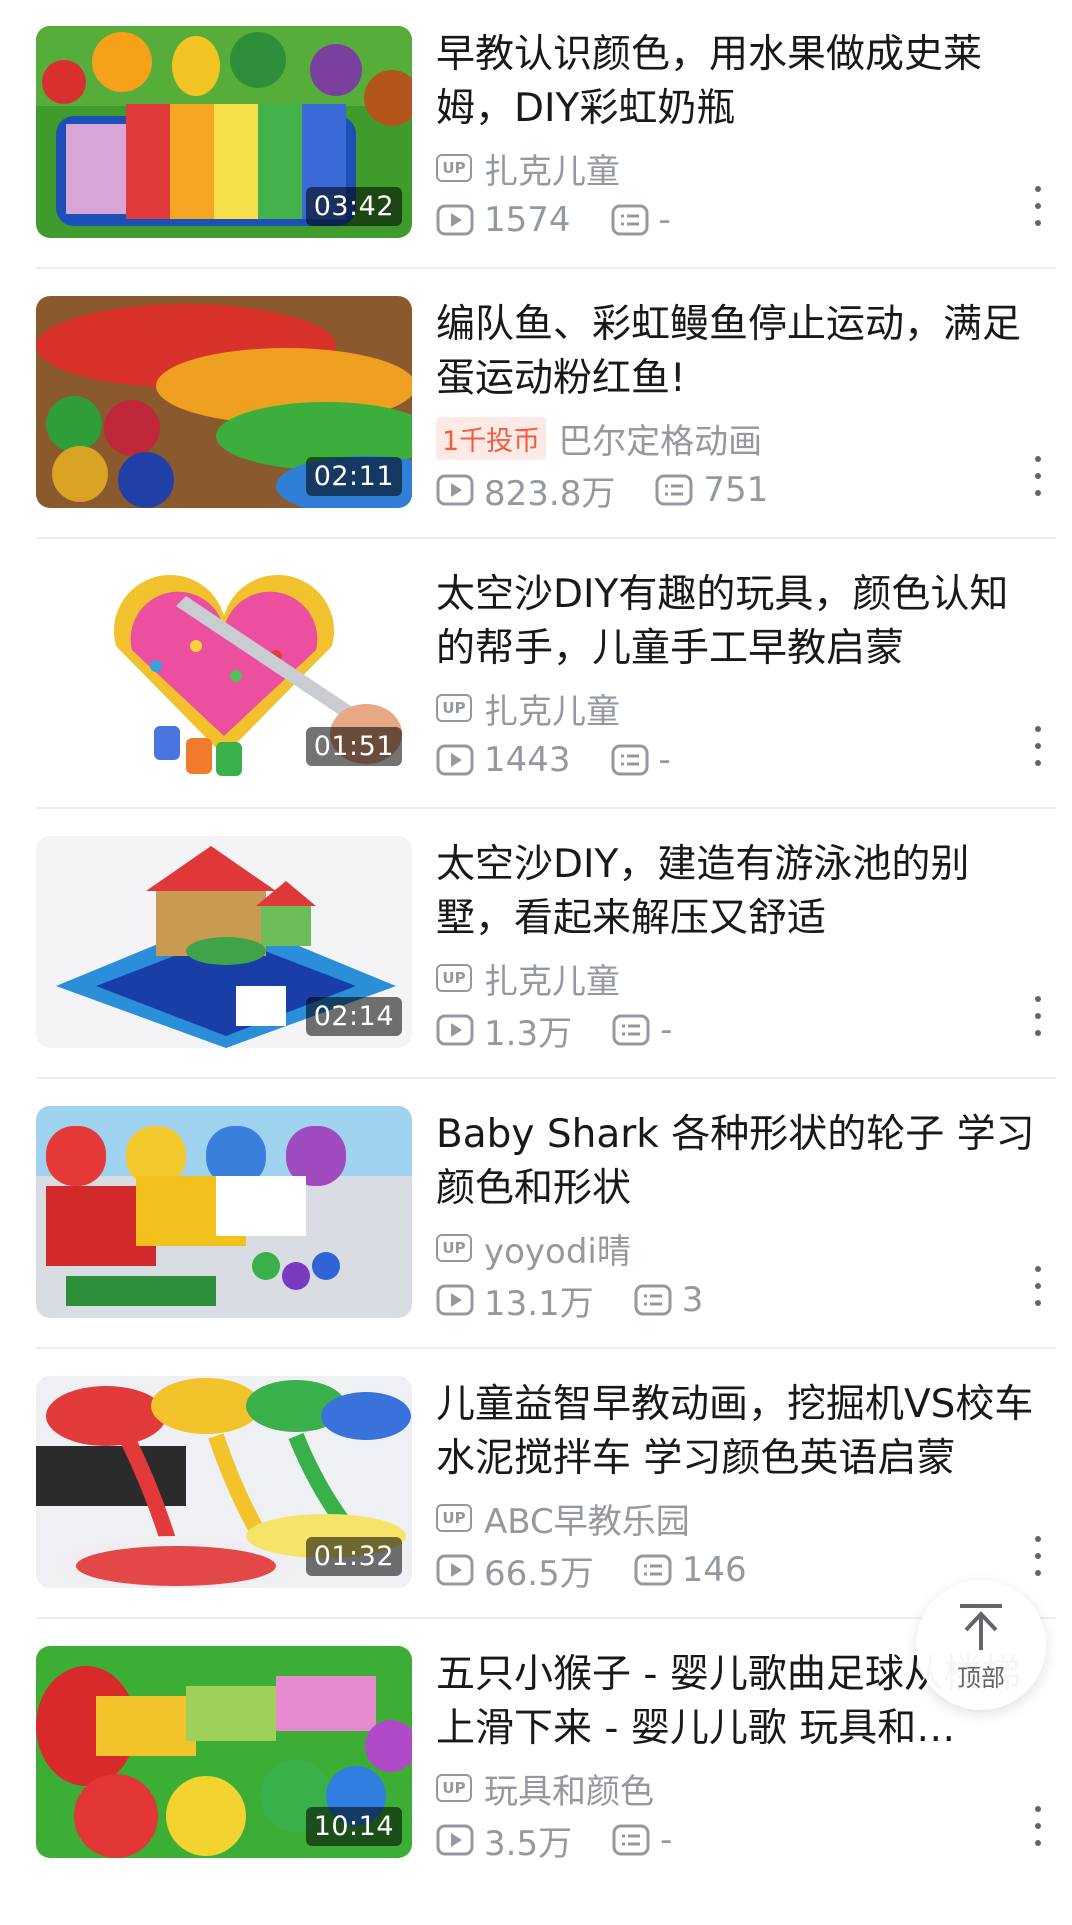  Describe the element at coordinates (736, 352) in the screenshot. I see `video-title: 编队鱼、彩虹鳗鱼停止运动，满足蛋运动粉红鱼!` at that location.